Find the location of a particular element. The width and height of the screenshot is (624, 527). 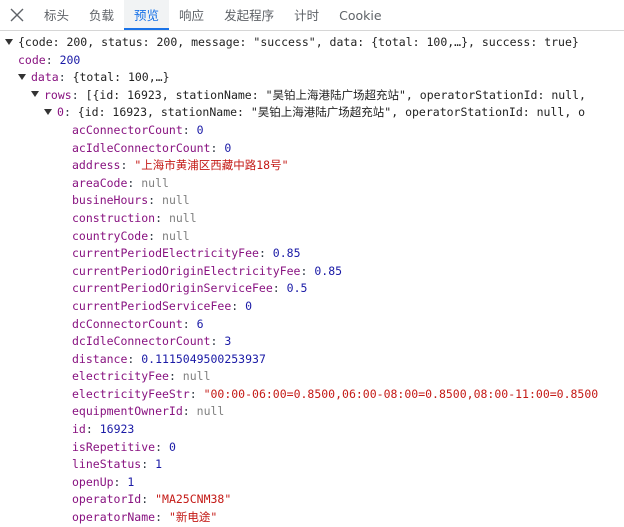

field-value: 16923 is located at coordinates (117, 429).